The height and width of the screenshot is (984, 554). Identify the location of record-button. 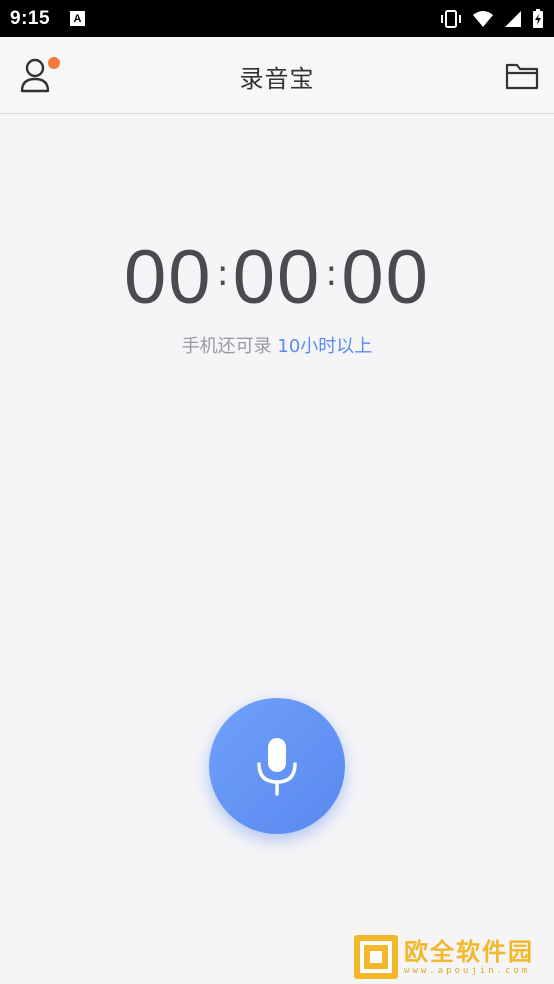
(277, 766).